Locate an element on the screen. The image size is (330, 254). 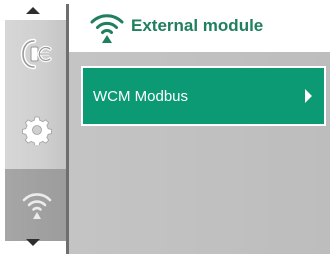
scroll-up-arrow-icon is located at coordinates (33, 10).